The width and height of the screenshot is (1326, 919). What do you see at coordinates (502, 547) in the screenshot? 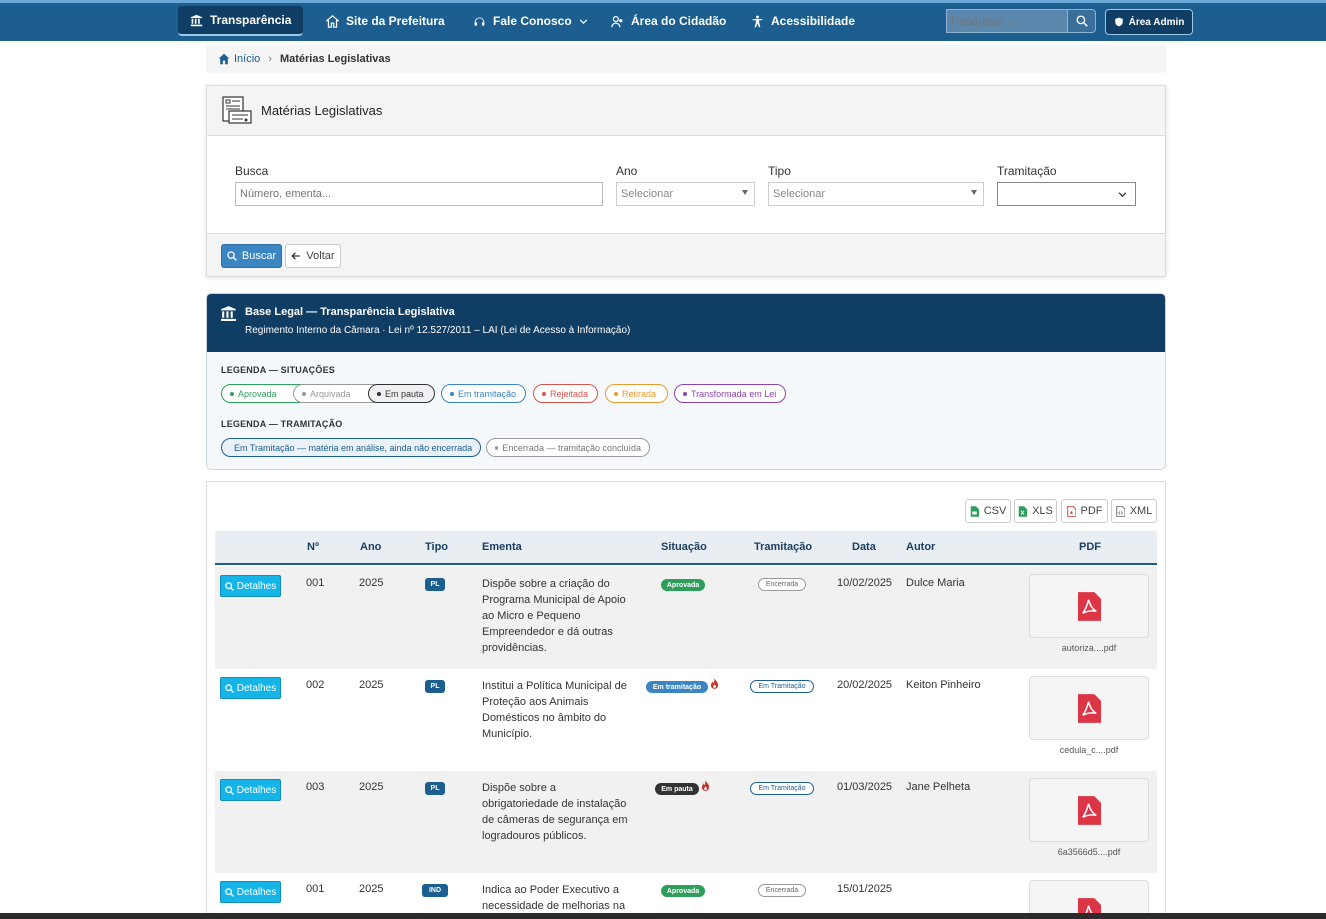
I see `th-ementa: Ementa` at bounding box center [502, 547].